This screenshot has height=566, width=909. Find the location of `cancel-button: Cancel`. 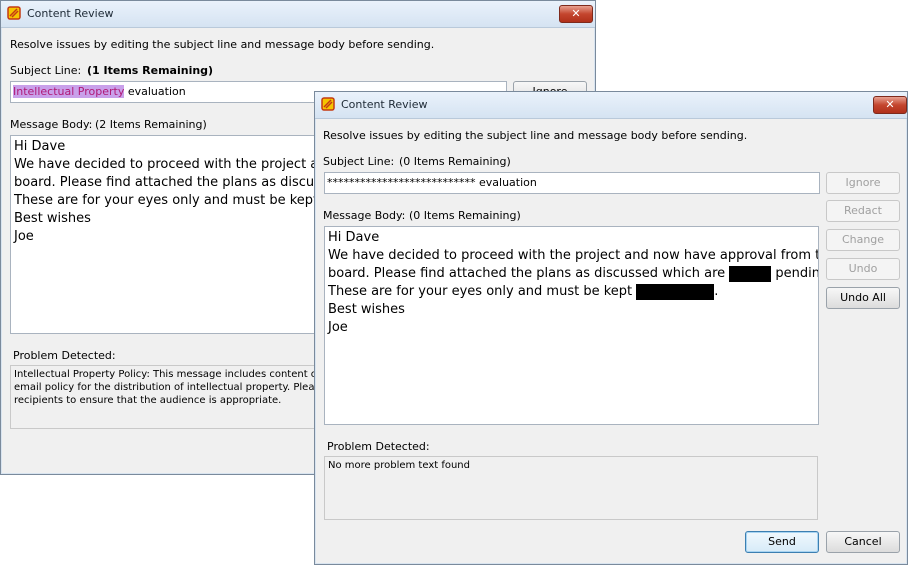

cancel-button: Cancel is located at coordinates (863, 542).